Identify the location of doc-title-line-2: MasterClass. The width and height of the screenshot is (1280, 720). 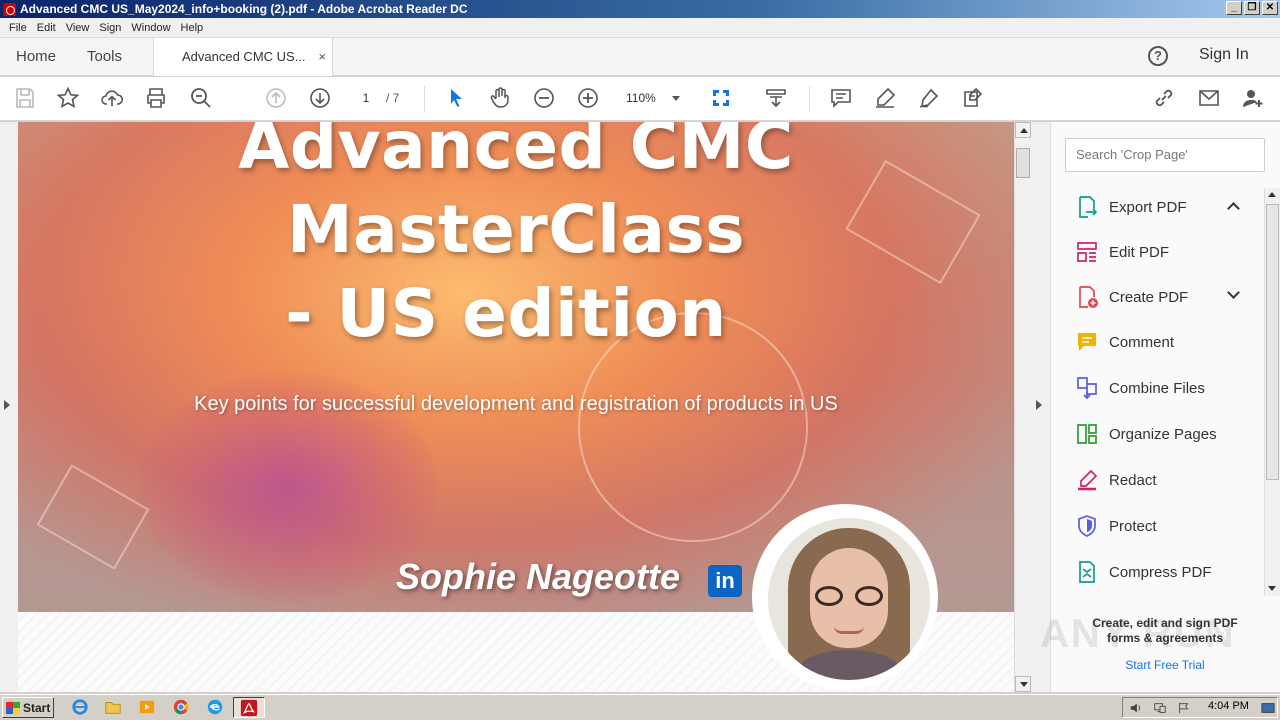
(516, 229).